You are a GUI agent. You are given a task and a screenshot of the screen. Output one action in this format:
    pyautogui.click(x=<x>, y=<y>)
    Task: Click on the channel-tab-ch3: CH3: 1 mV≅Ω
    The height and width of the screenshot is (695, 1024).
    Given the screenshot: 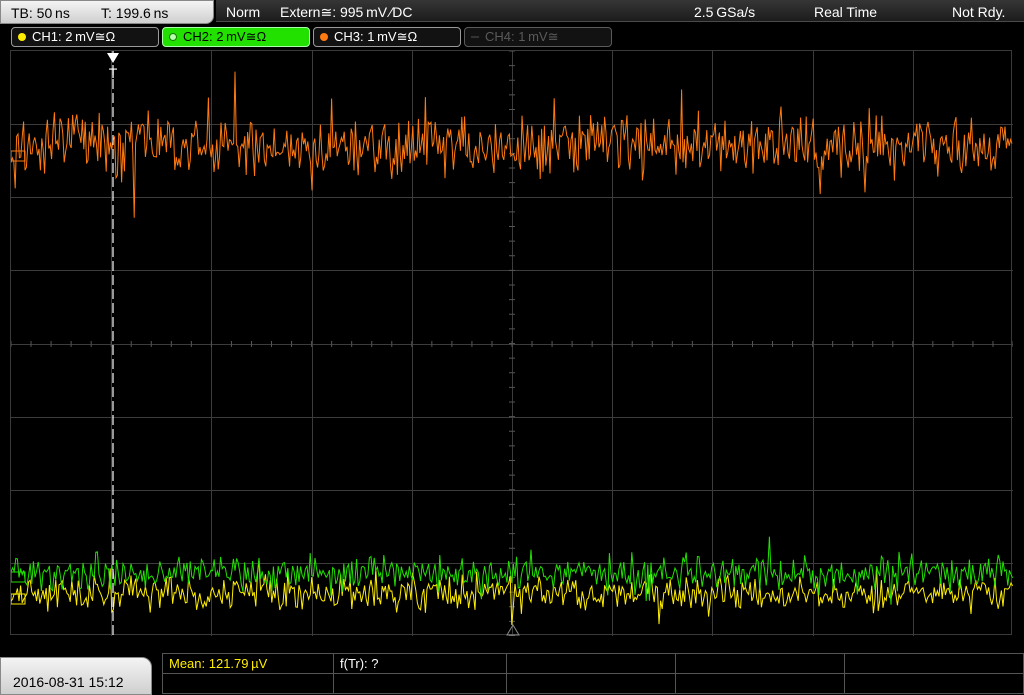 What is the action you would take?
    pyautogui.click(x=387, y=37)
    